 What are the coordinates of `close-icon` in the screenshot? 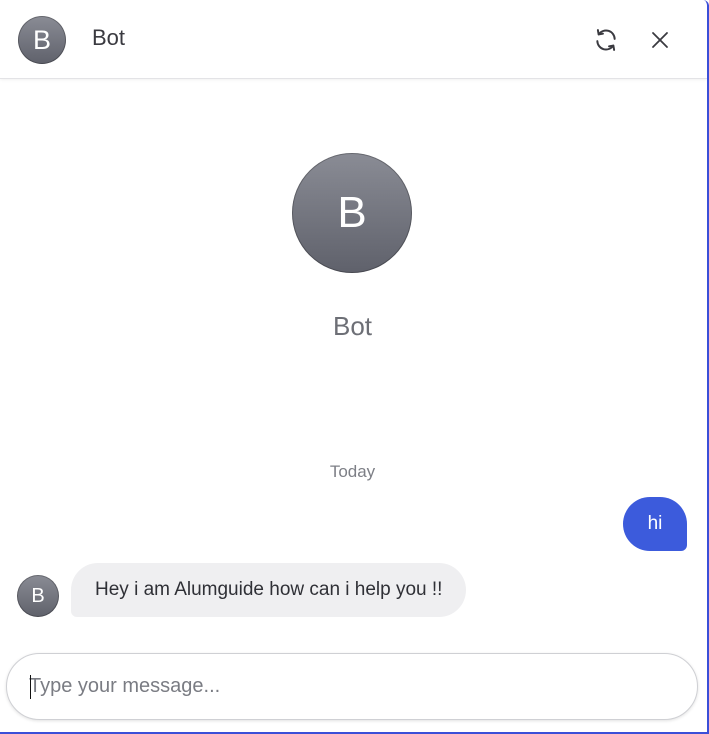 It's located at (660, 40).